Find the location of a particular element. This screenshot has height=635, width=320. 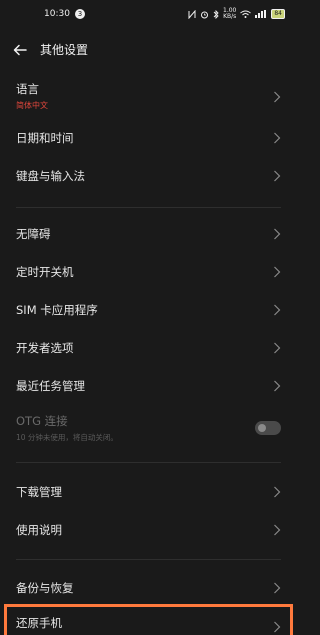

sim-toolkit-label: SIM 卡应用程序 is located at coordinates (57, 310).